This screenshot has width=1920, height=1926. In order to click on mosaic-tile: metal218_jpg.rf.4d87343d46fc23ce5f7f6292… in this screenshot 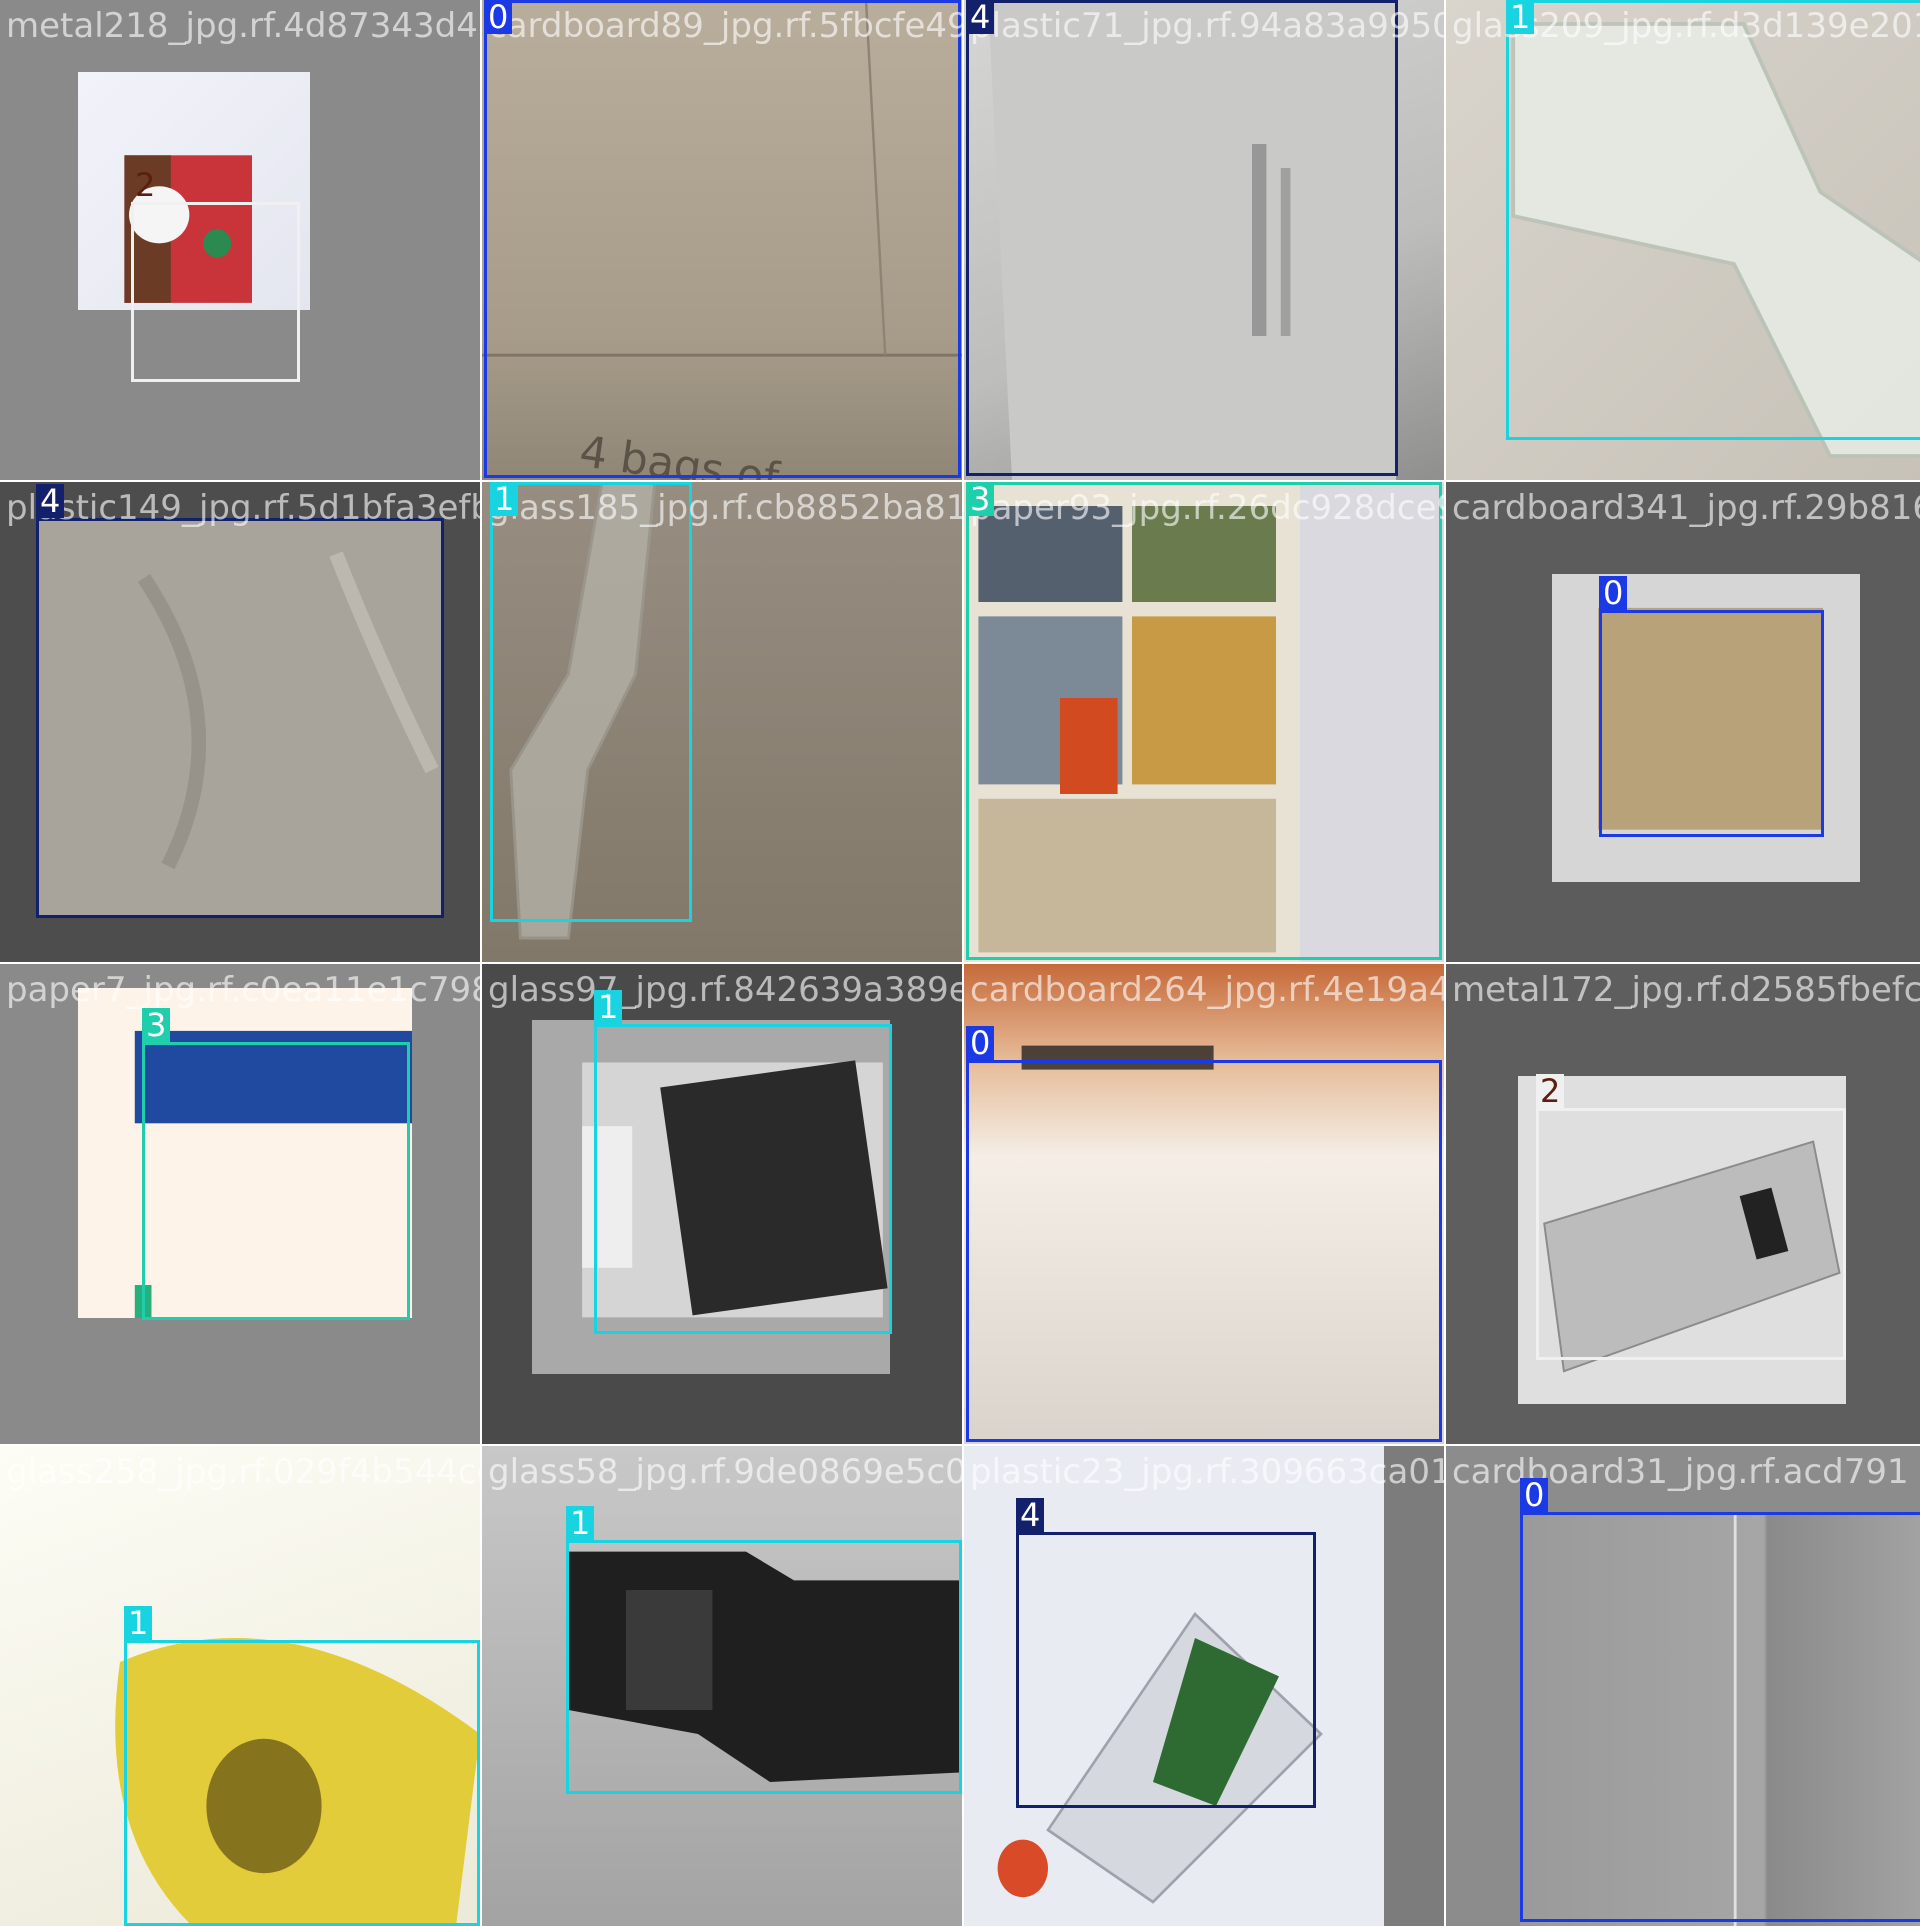, I will do `click(240, 240)`.